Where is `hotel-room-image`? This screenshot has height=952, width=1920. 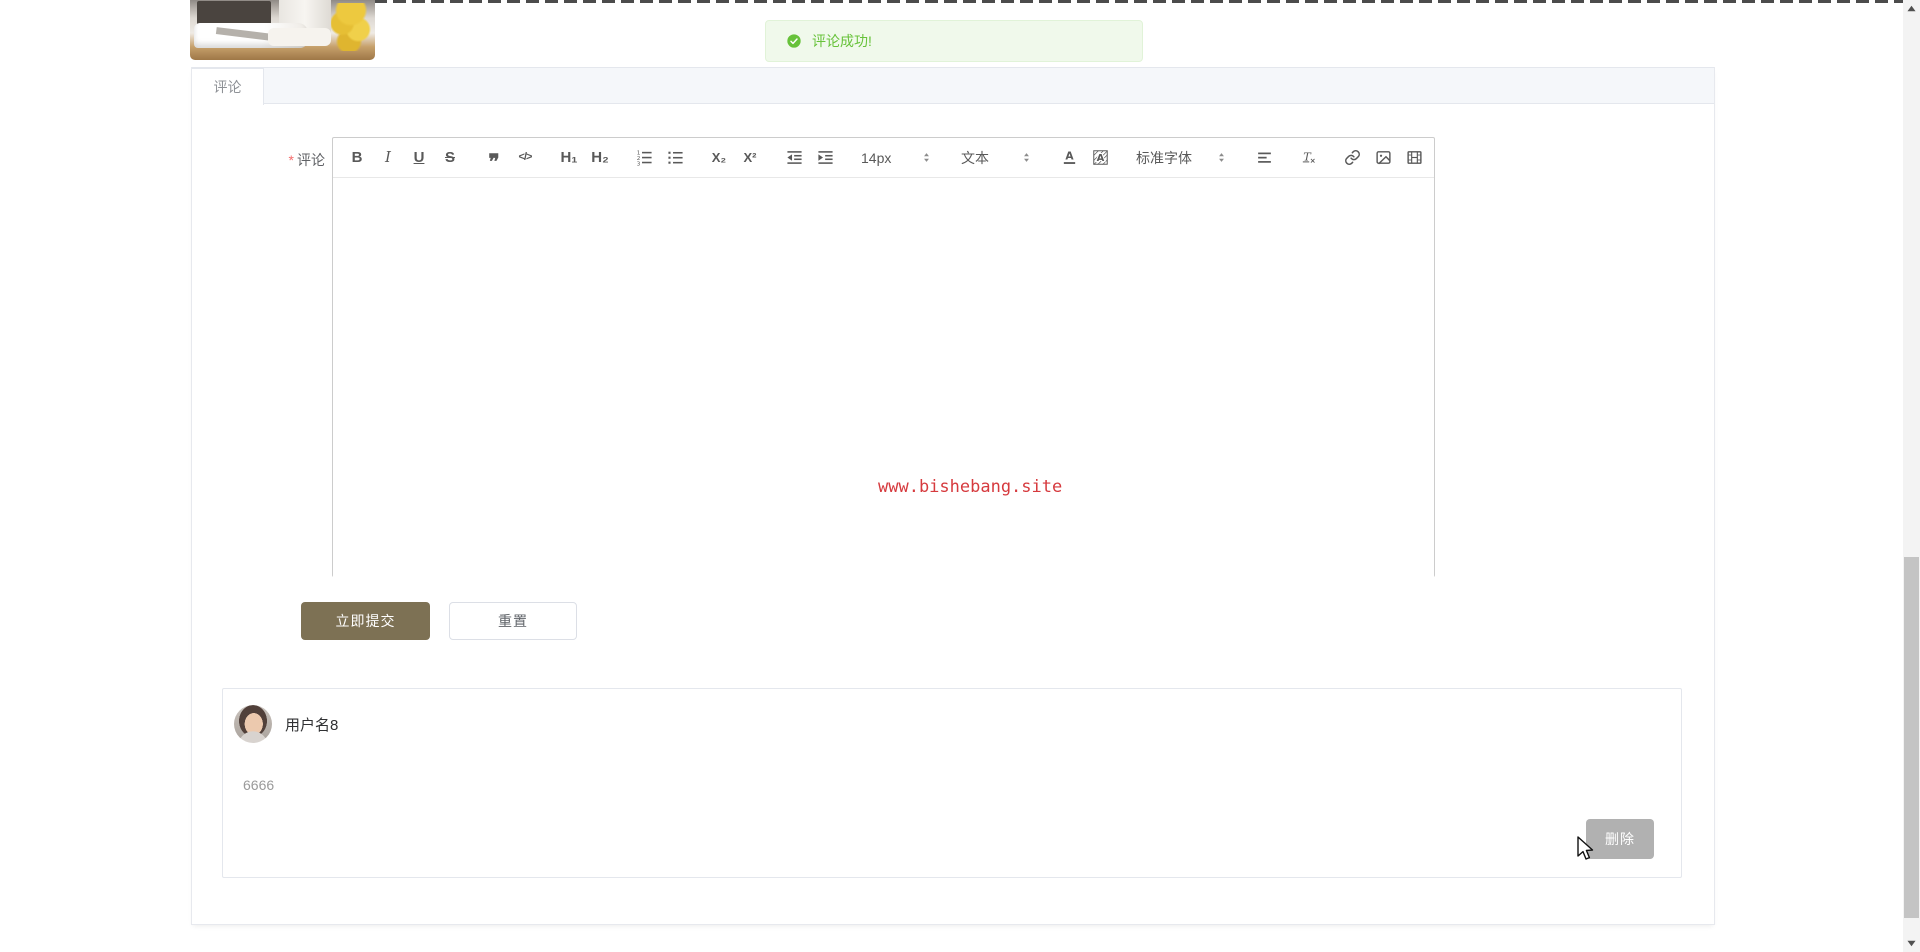
hotel-room-image is located at coordinates (282, 30).